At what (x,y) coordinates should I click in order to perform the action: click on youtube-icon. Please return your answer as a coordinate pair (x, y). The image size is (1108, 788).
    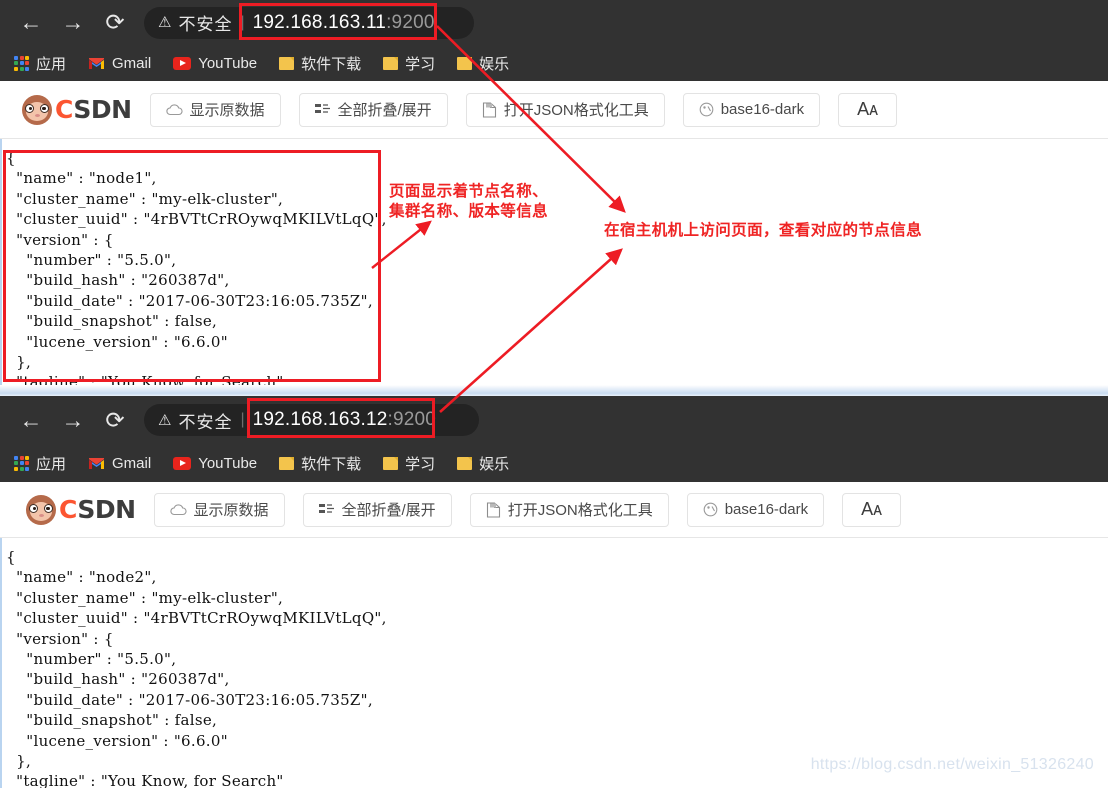
    Looking at the image, I should click on (182, 63).